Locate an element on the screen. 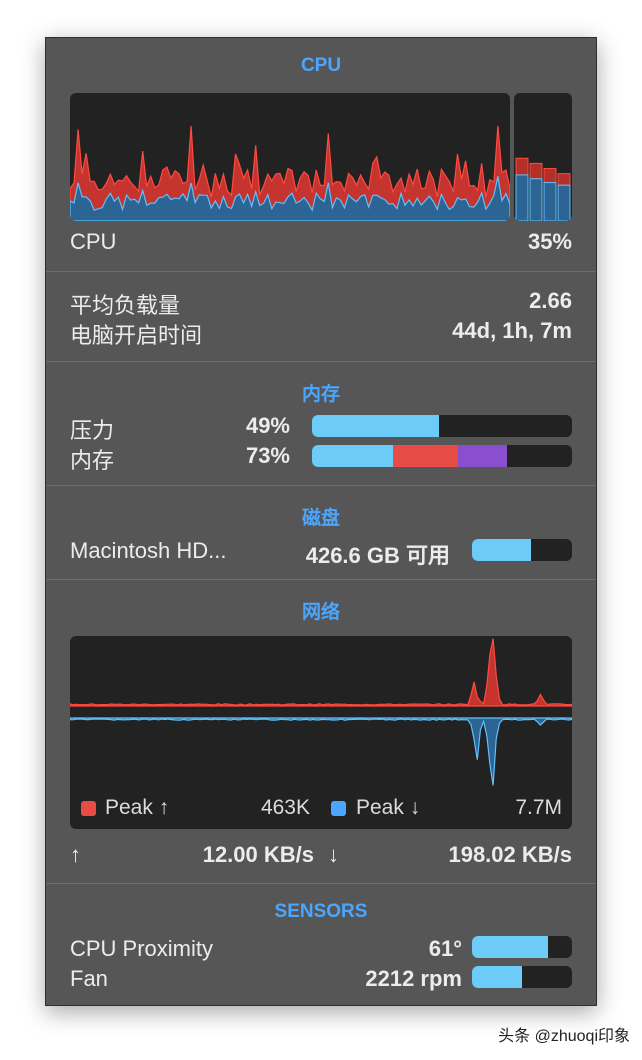 Image resolution: width=642 pixels, height=1060 pixels. sensor-fan-value: 2212 rpm is located at coordinates (413, 978).